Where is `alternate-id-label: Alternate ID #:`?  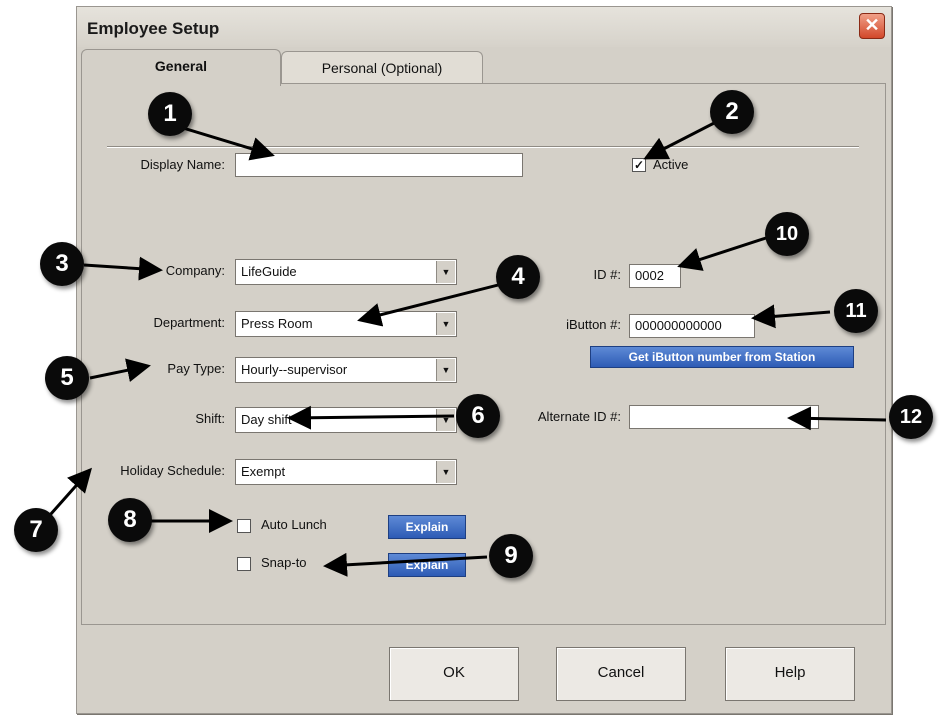
alternate-id-label: Alternate ID #: is located at coordinates (579, 416).